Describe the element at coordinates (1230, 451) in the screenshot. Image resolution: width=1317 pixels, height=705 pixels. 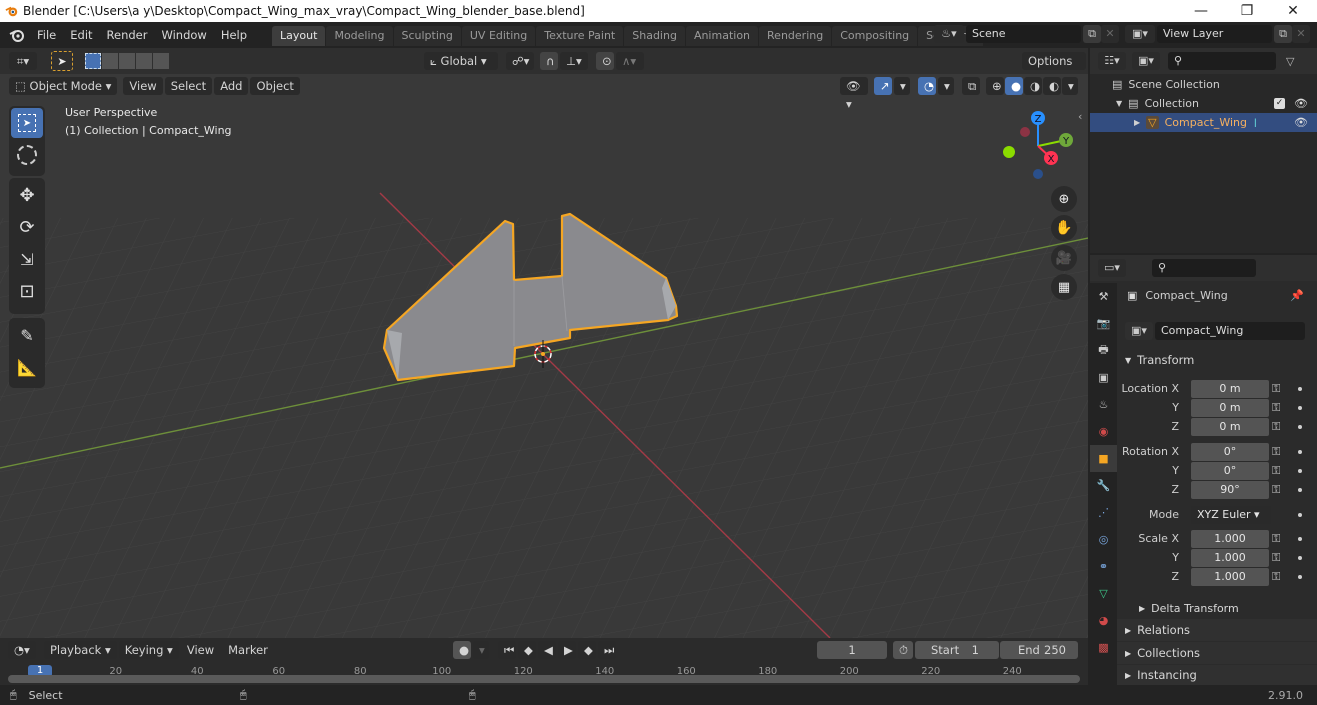
I see `rotation-x-field: 0°` at that location.